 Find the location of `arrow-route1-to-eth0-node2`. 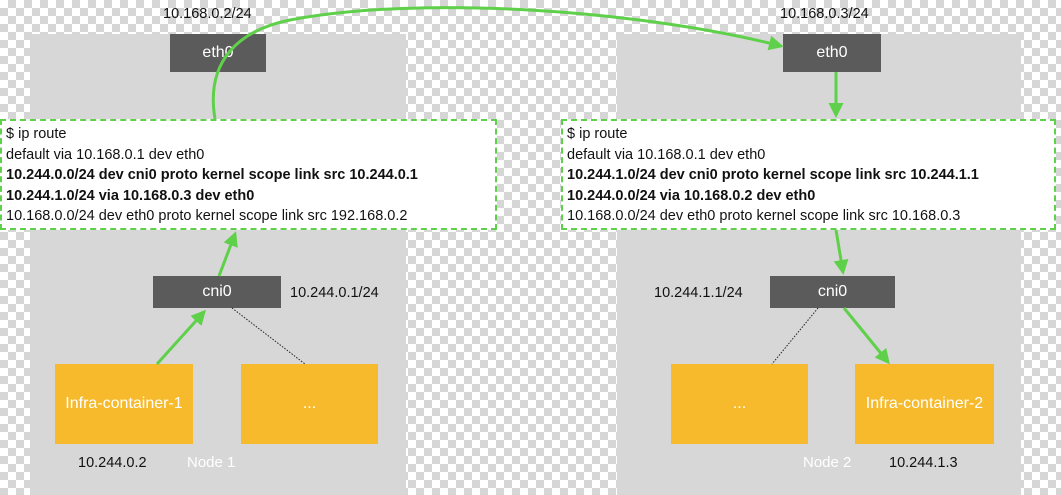

arrow-route1-to-eth0-node2 is located at coordinates (497, 63).